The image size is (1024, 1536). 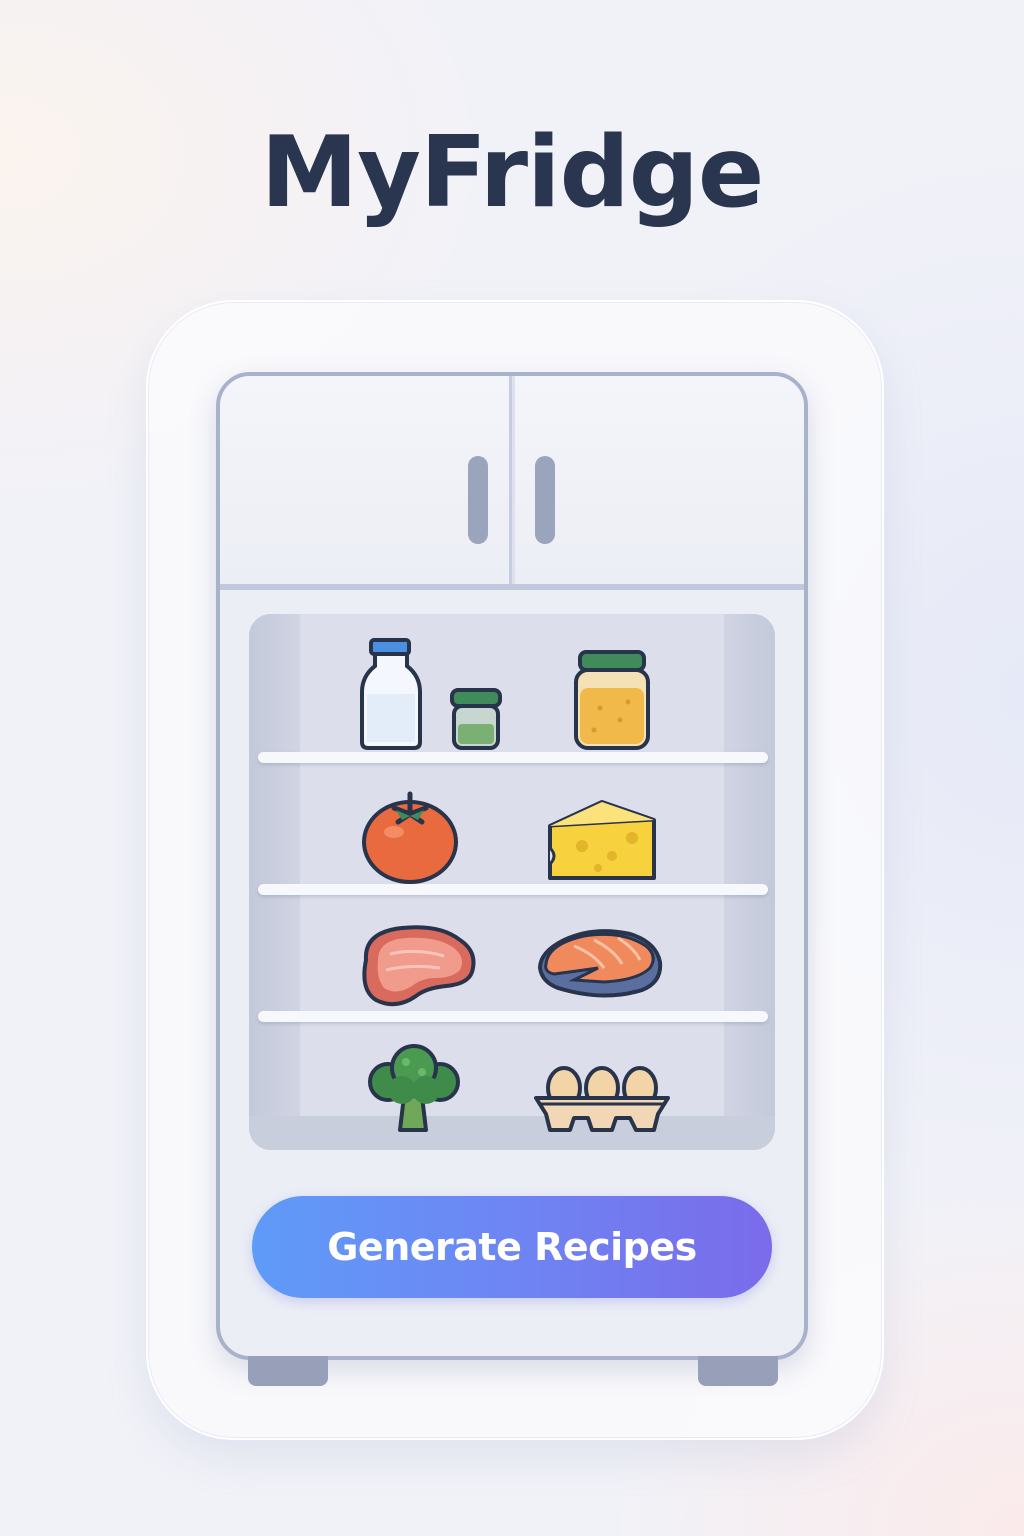 I want to click on interior-floor, so click(x=512, y=1133).